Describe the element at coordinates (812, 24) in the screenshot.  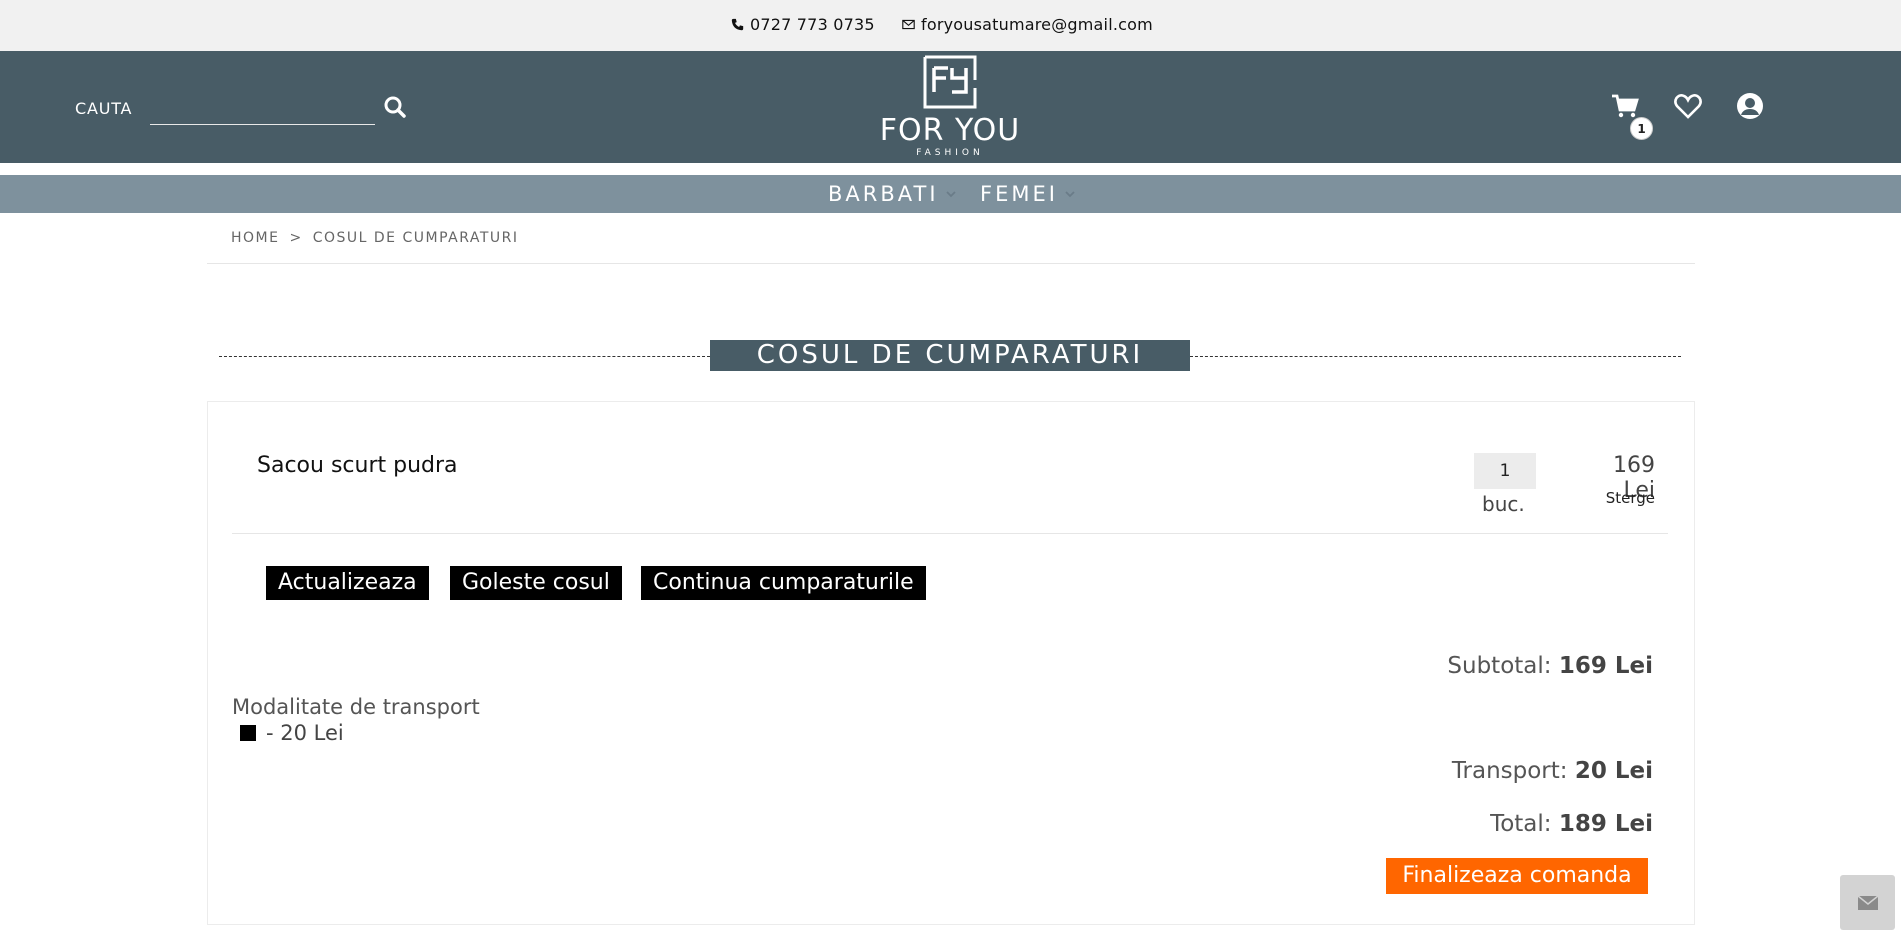
I see `phone-number: 0727 773 0735` at that location.